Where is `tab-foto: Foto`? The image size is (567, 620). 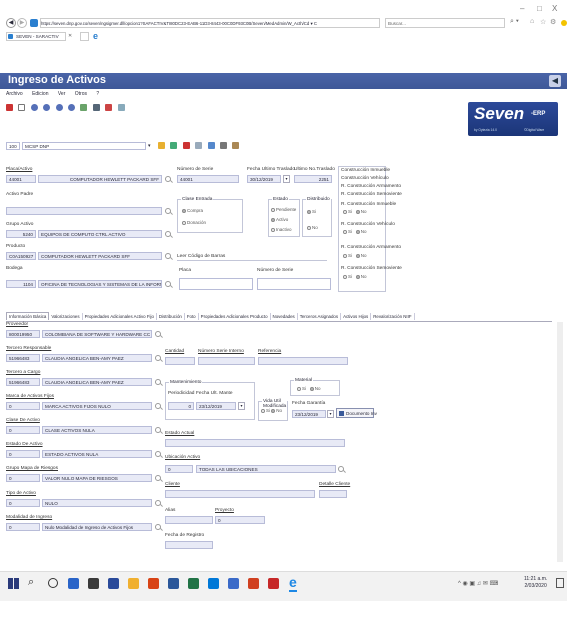 tab-foto: Foto is located at coordinates (192, 316).